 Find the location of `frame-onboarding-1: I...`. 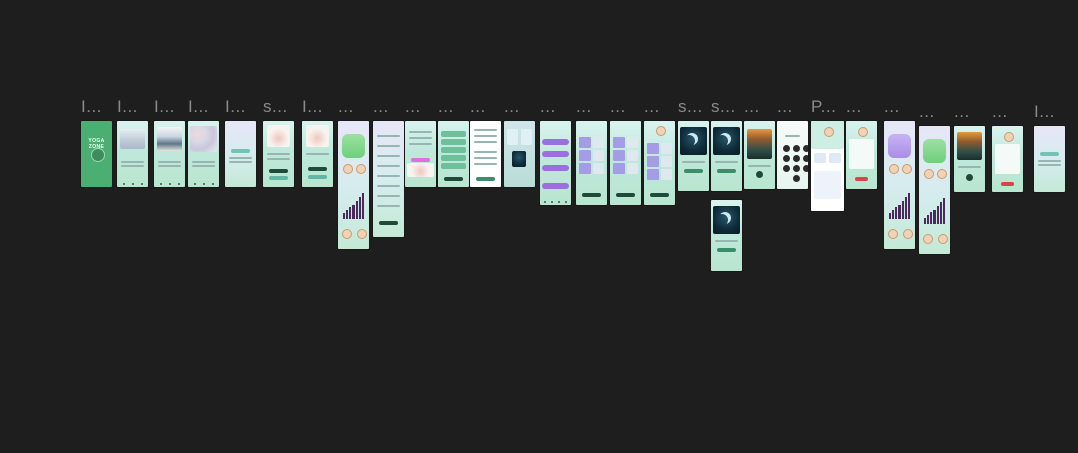

frame-onboarding-1: I... is located at coordinates (132, 142).